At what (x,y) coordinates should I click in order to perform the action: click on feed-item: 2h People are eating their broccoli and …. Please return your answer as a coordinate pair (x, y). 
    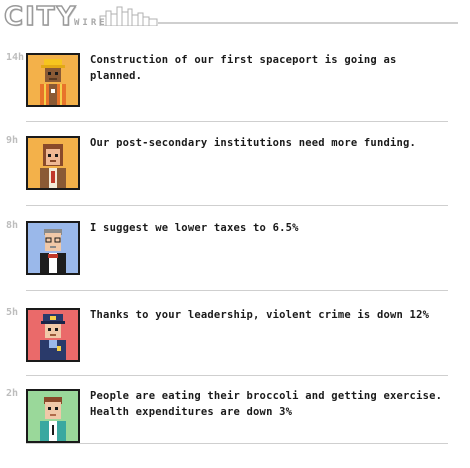
    Looking at the image, I should click on (235, 421).